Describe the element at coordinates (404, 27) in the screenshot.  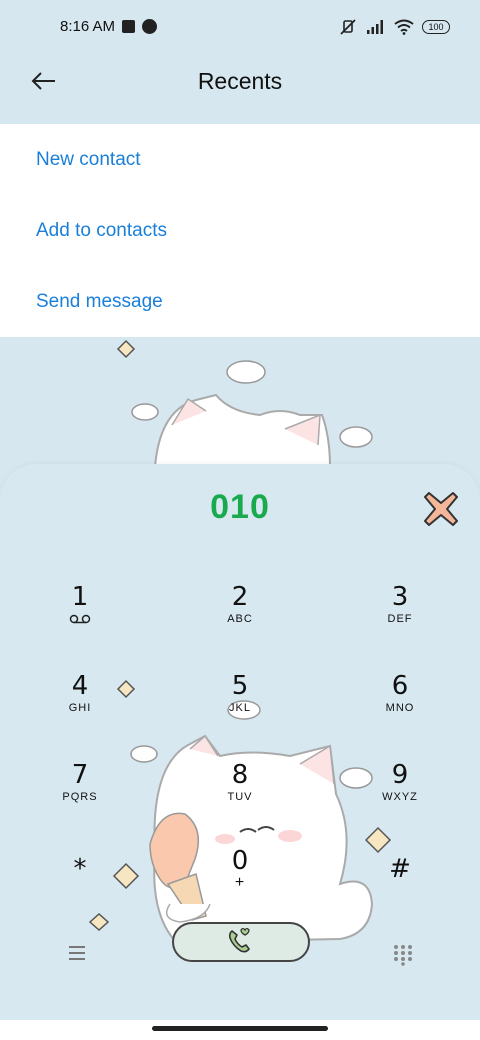
I see `wifi-icon` at that location.